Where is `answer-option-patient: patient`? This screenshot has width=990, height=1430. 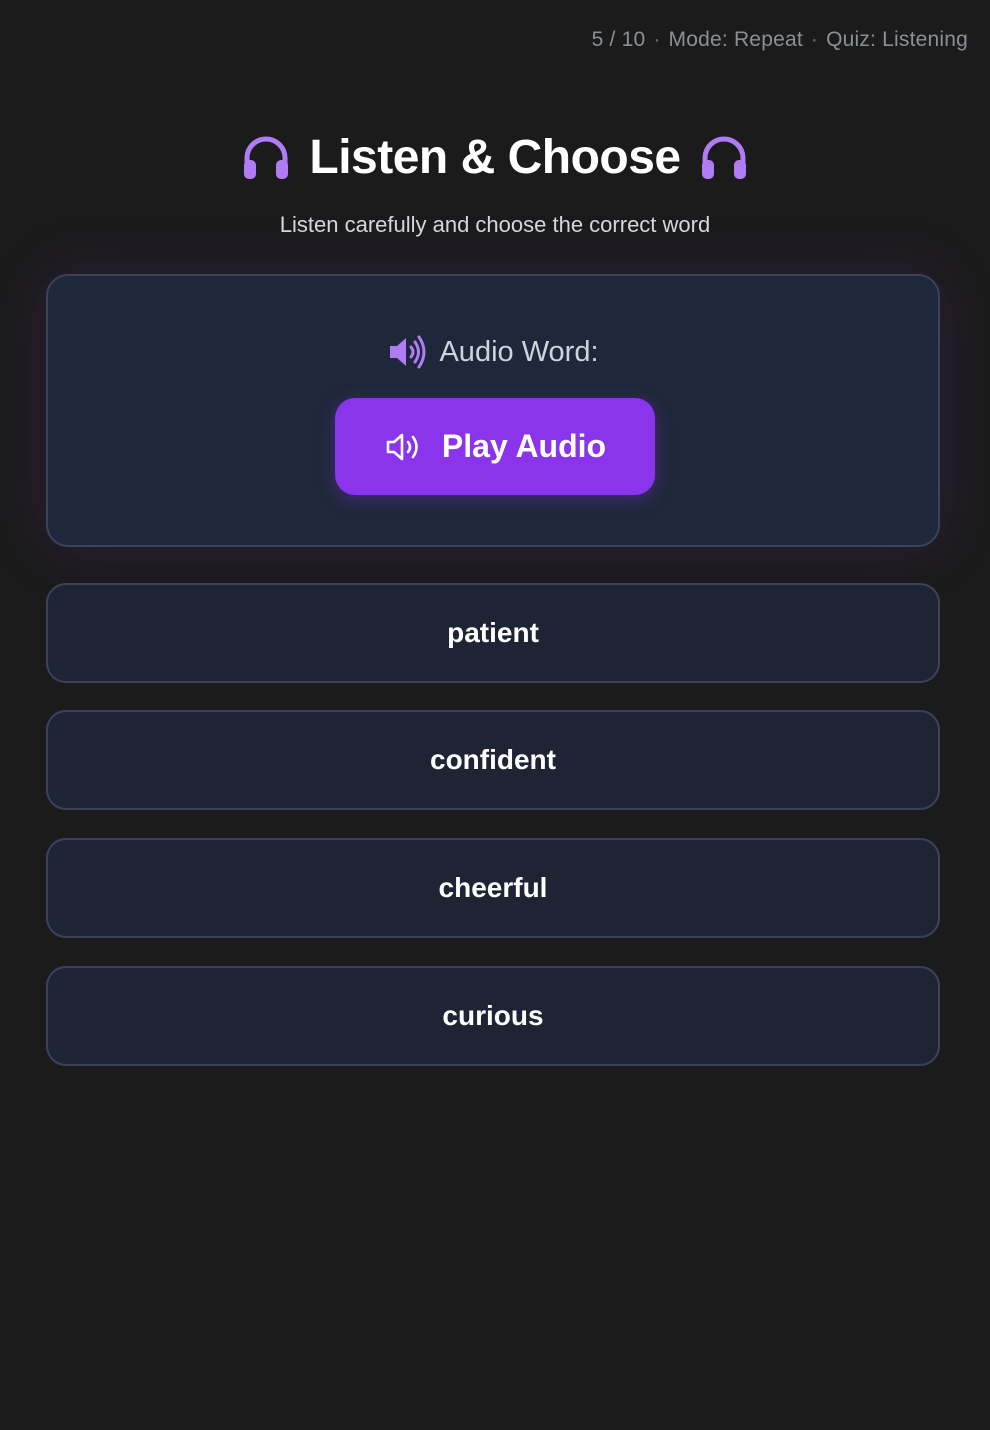
answer-option-patient: patient is located at coordinates (493, 633).